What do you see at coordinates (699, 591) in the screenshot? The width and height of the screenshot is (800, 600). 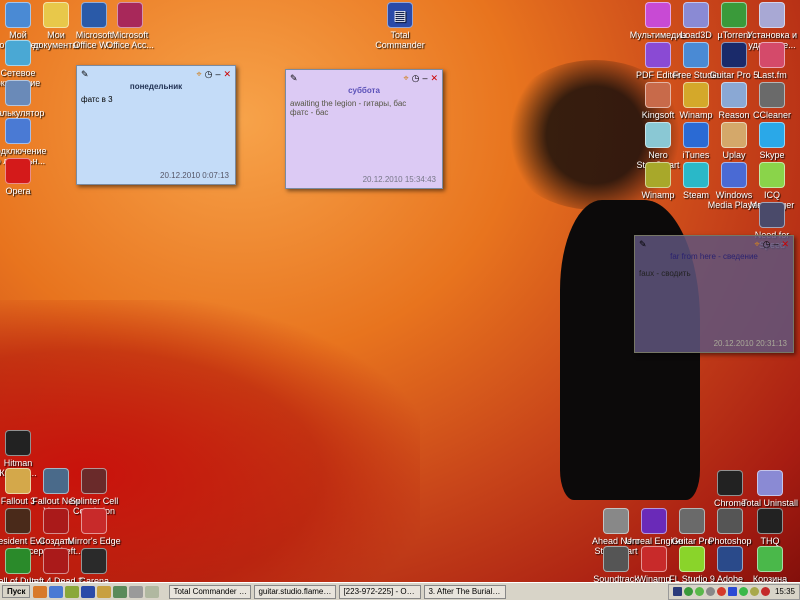 I see `tray-icq-icon` at bounding box center [699, 591].